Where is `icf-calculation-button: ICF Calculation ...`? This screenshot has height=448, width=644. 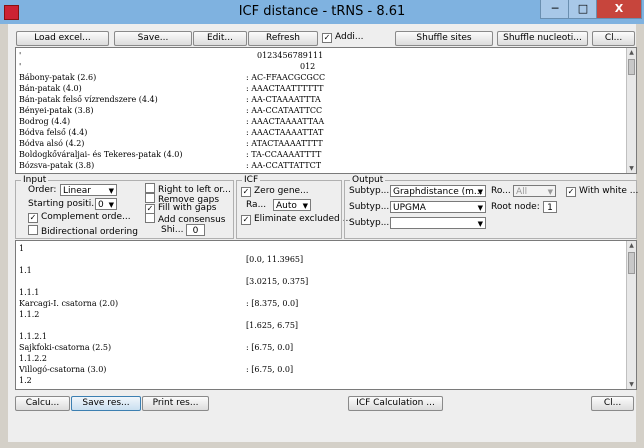
icf-calculation-button: ICF Calculation ... is located at coordinates (395, 403).